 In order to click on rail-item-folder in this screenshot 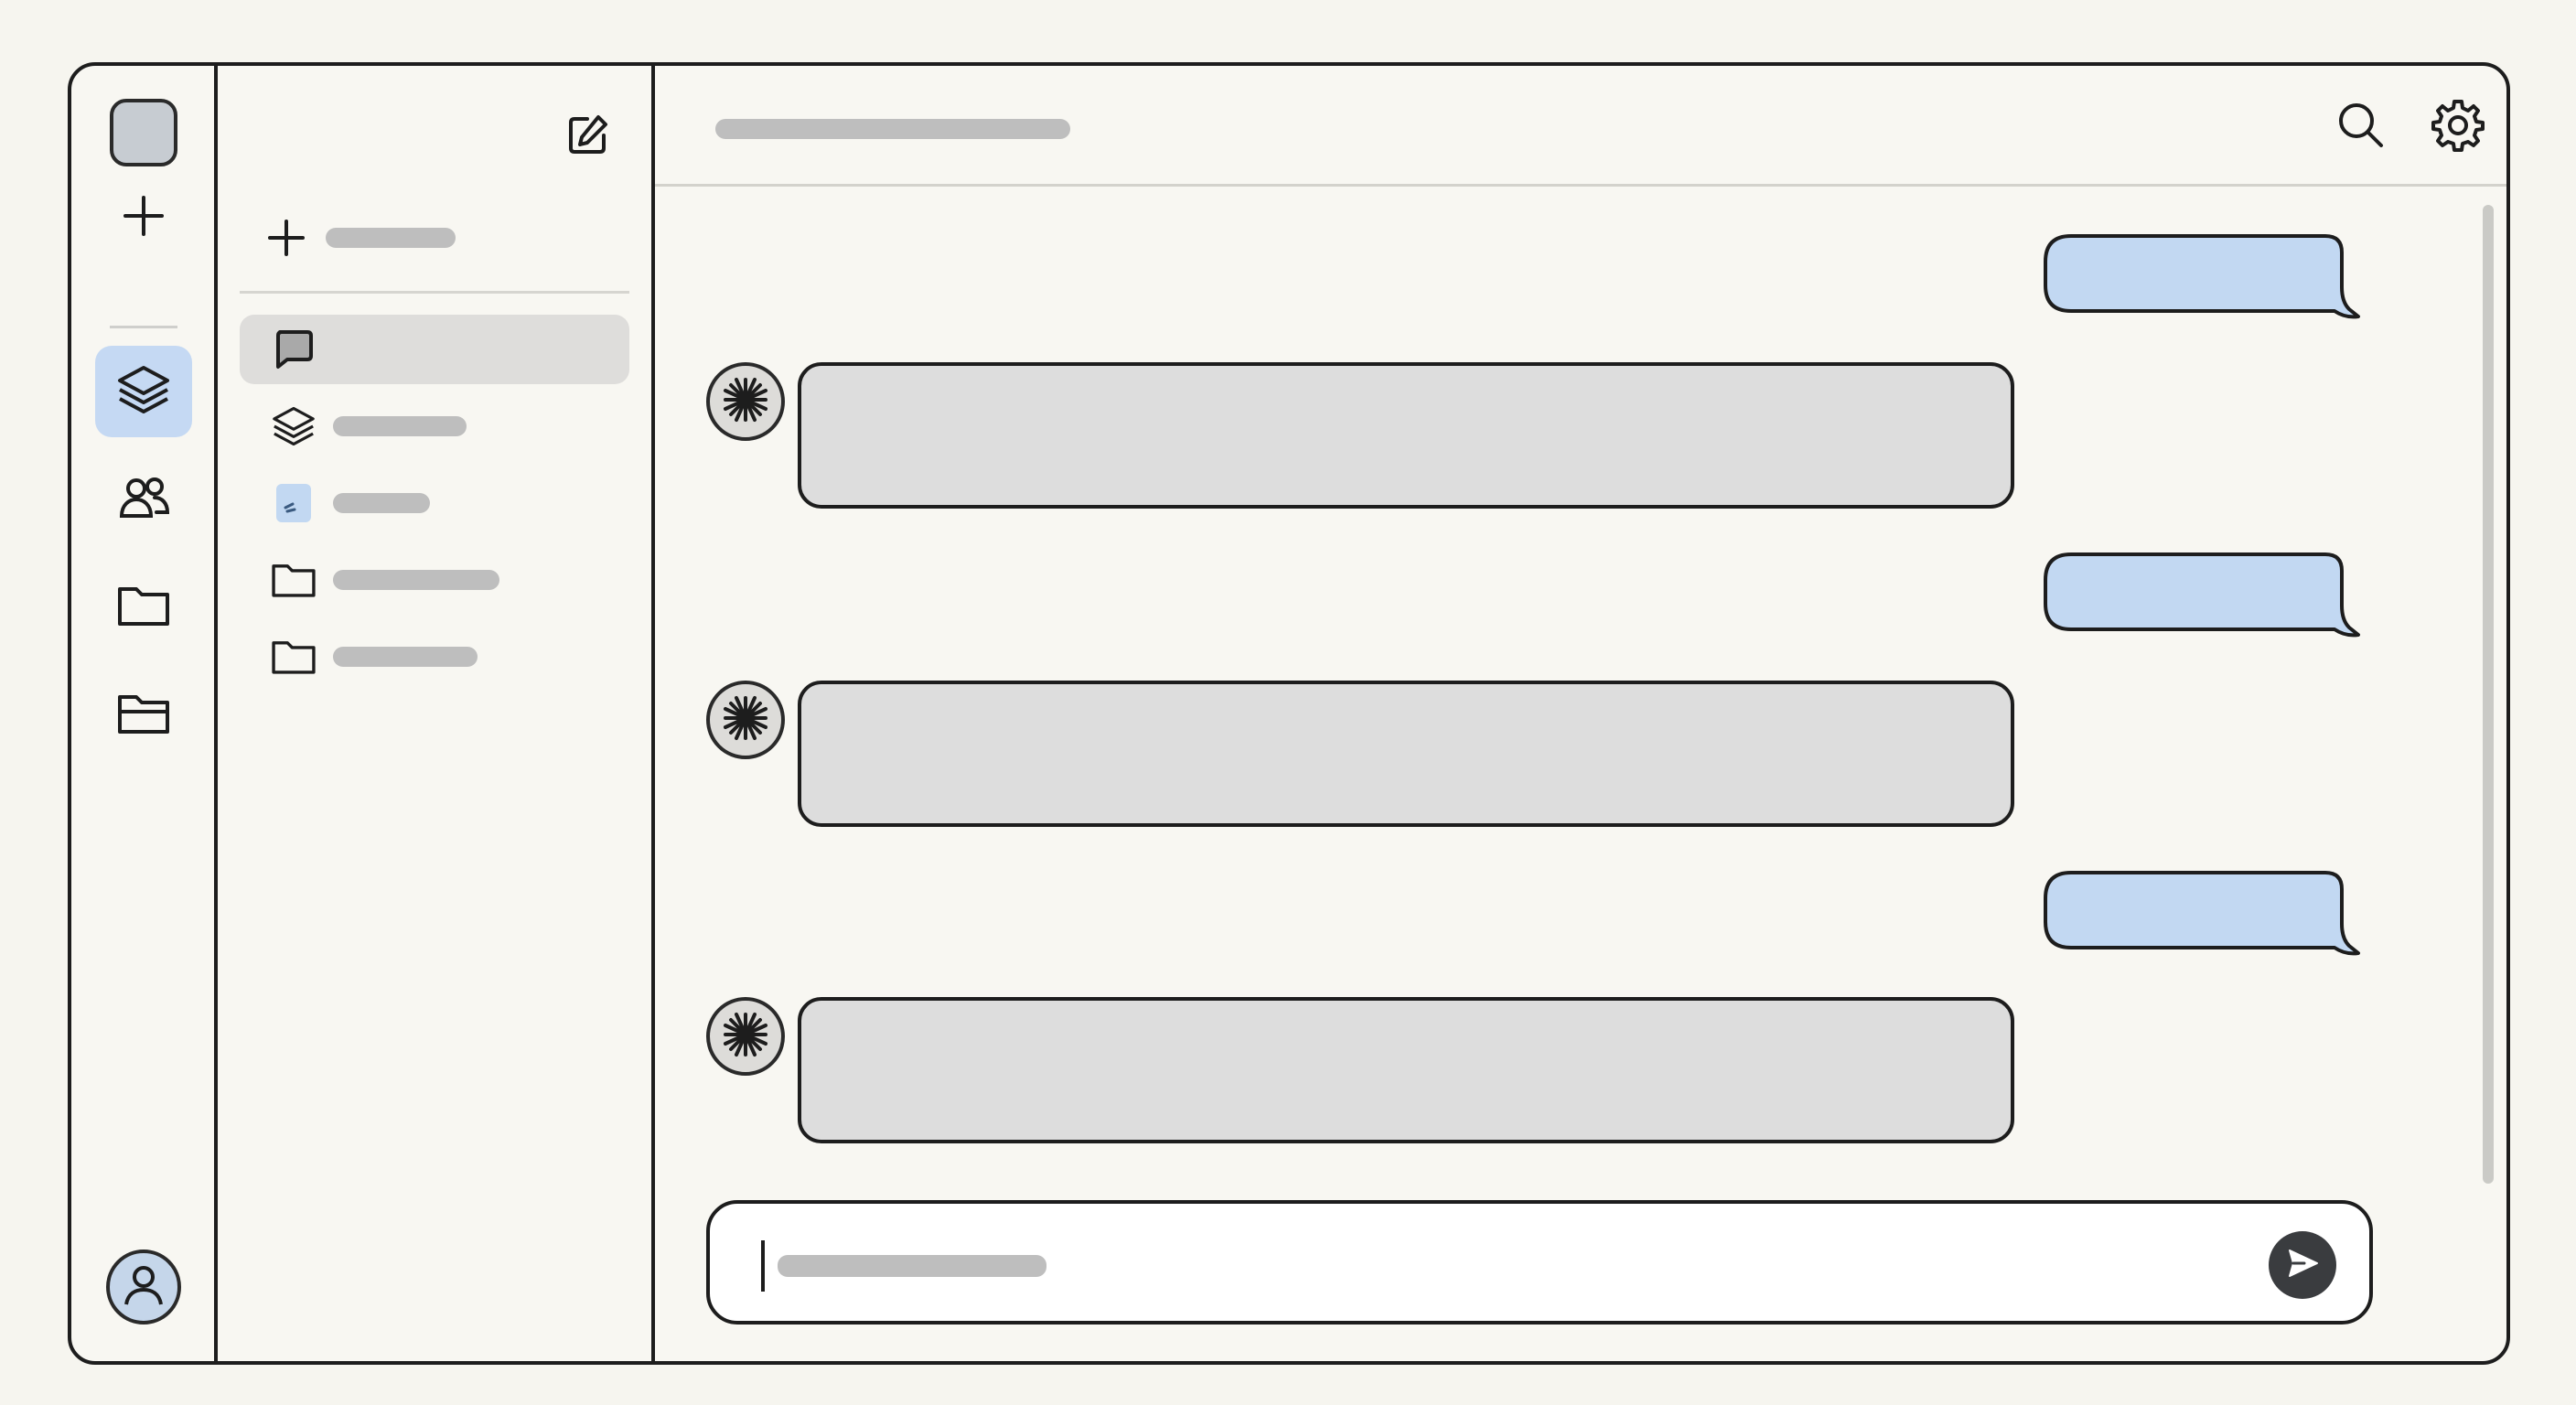, I will do `click(143, 607)`.